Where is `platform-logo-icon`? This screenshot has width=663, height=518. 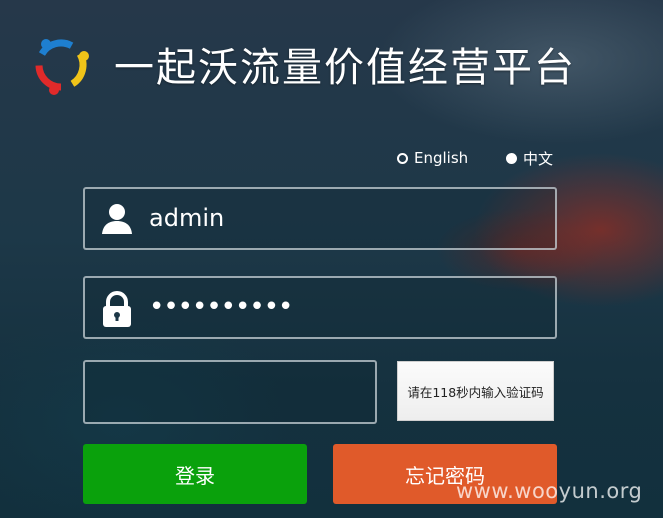
platform-logo-icon is located at coordinates (61, 65).